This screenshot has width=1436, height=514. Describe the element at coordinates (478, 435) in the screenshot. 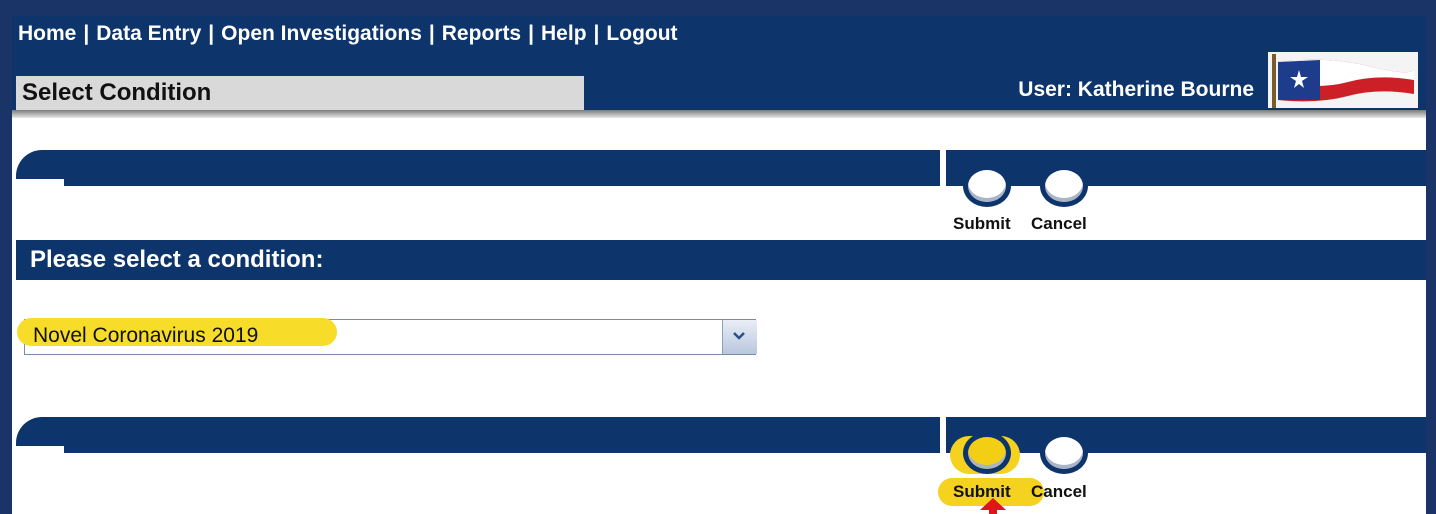

I see `action-bar-left-bottom` at that location.